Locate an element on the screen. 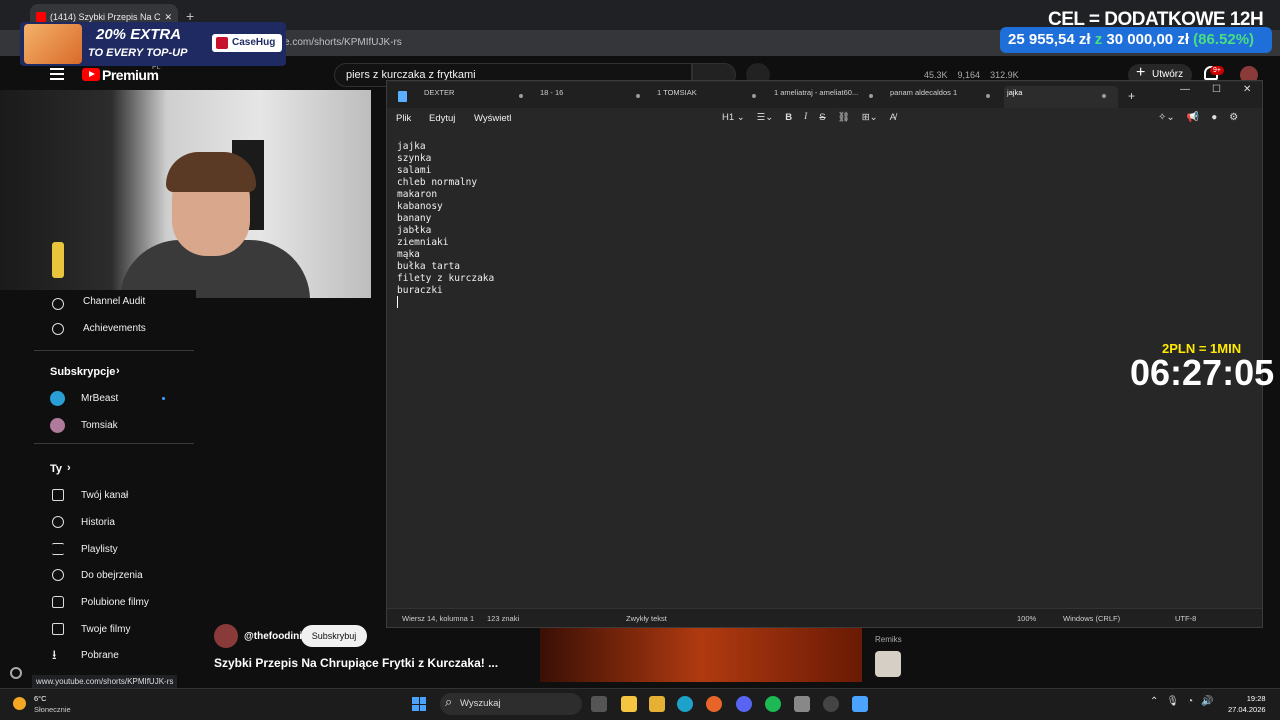  notepad-taskbar-icon is located at coordinates (860, 704).